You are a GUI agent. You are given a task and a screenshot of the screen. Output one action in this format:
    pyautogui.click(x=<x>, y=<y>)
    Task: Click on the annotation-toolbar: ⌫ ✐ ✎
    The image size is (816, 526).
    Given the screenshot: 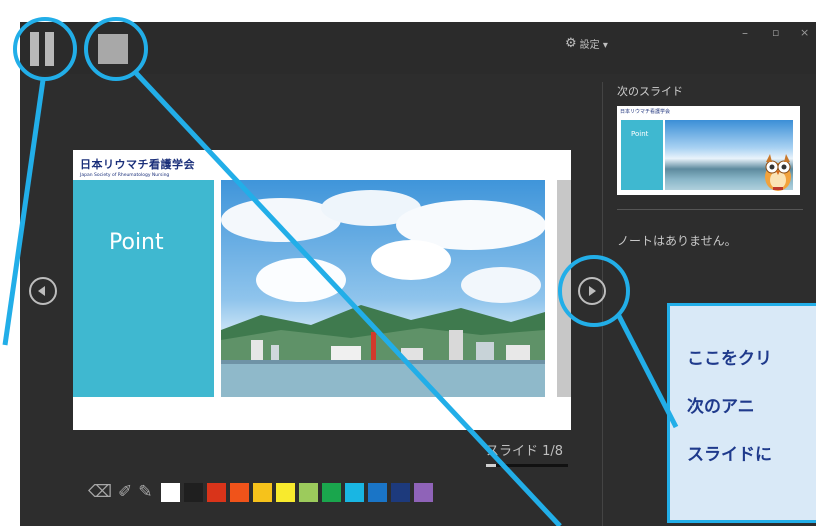 What is the action you would take?
    pyautogui.click(x=260, y=492)
    